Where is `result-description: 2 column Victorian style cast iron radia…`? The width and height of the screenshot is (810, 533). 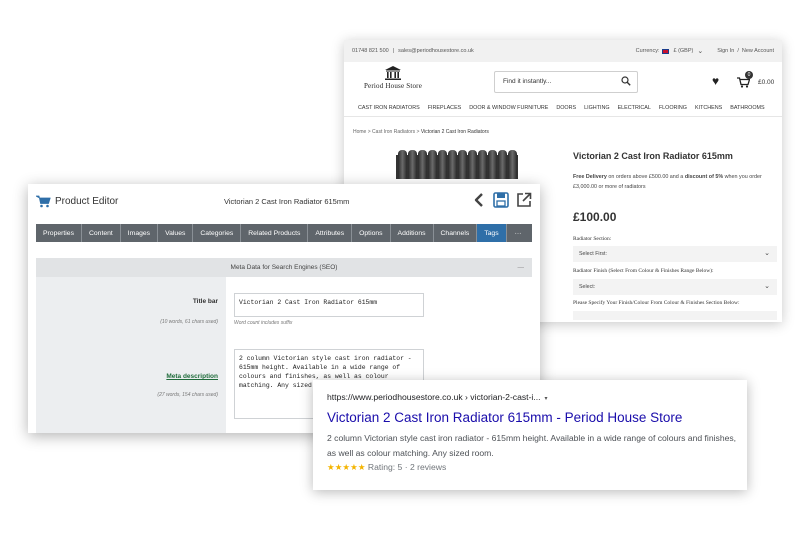
result-description: 2 column Victorian style cast iron radia… is located at coordinates (532, 445).